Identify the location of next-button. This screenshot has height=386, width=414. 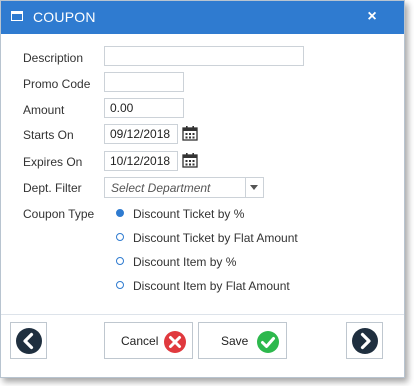
(364, 340).